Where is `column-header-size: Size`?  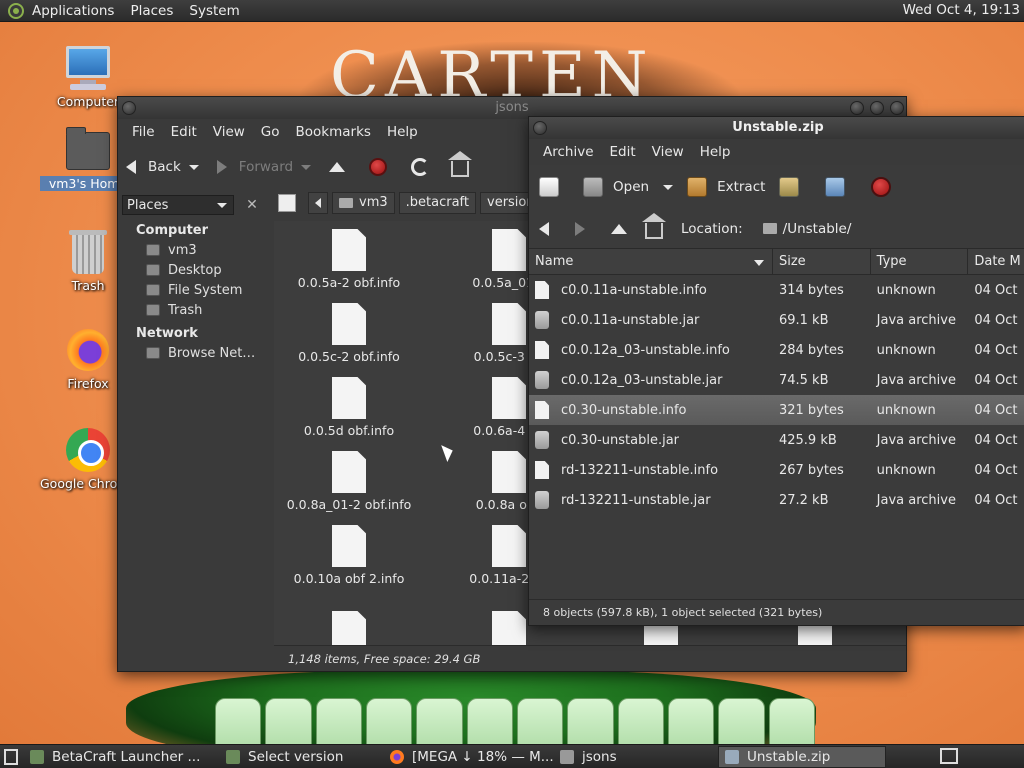 column-header-size: Size is located at coordinates (822, 261).